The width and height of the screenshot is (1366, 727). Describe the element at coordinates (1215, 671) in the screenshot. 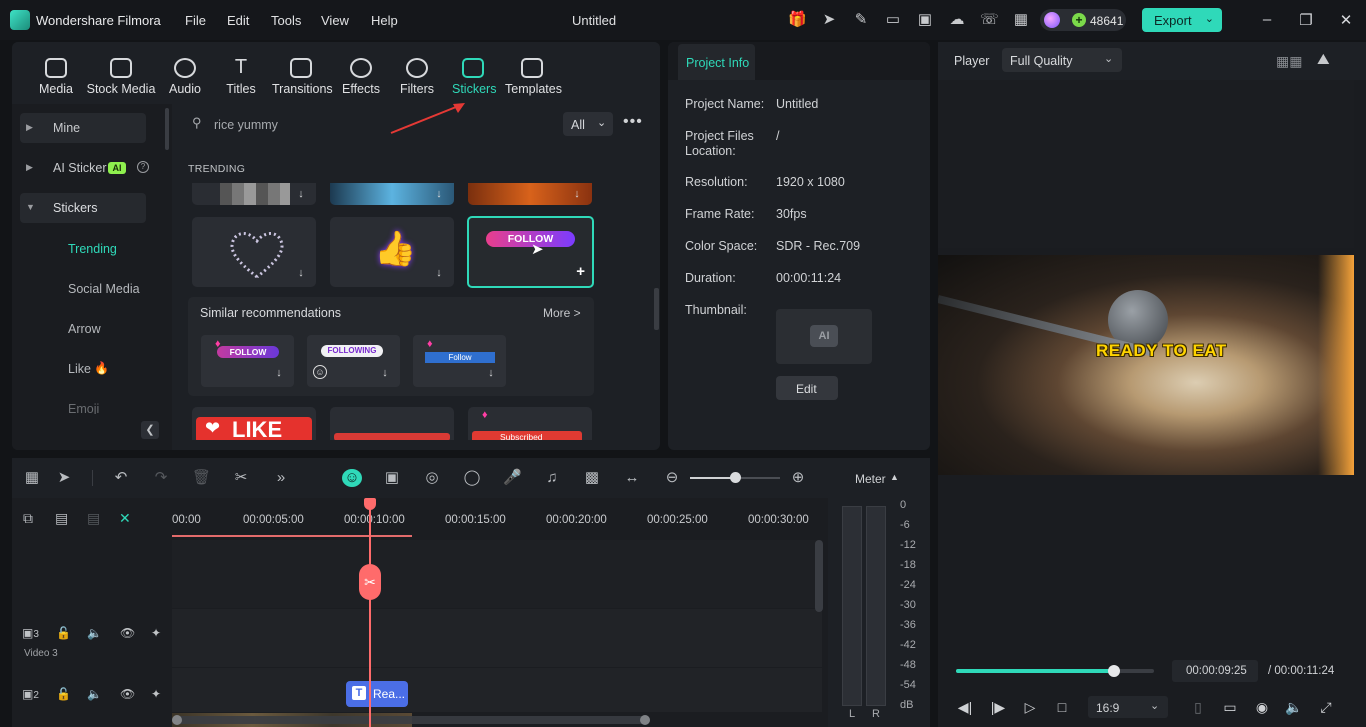

I see `current-time-field: 00:00:09:25` at that location.